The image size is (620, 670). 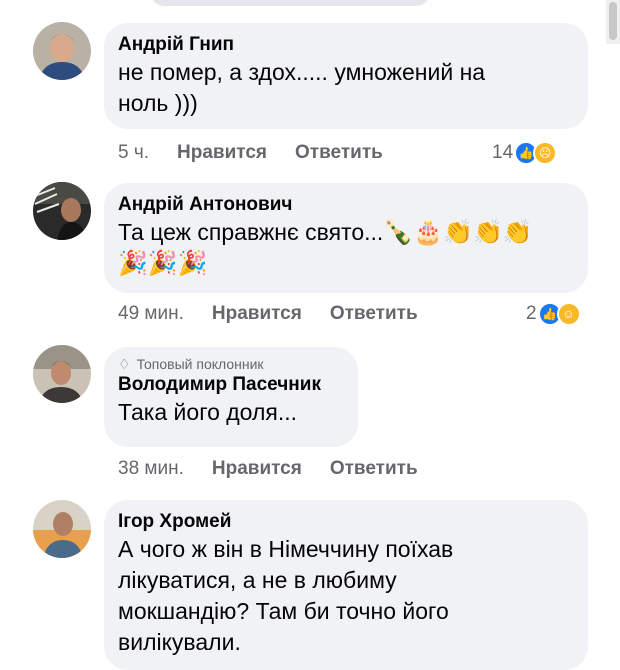 I want to click on reaction-summary: 14 👍 ☹, so click(x=525, y=153).